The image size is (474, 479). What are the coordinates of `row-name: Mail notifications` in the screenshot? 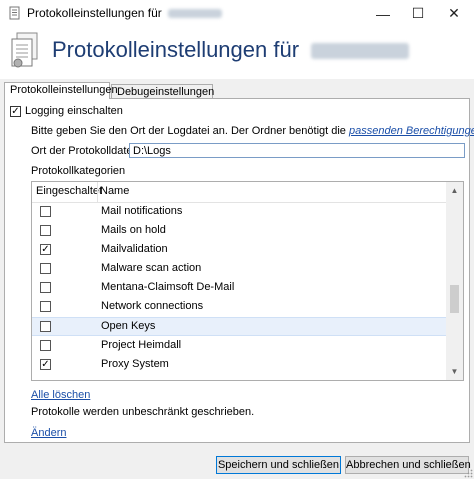 It's located at (142, 211).